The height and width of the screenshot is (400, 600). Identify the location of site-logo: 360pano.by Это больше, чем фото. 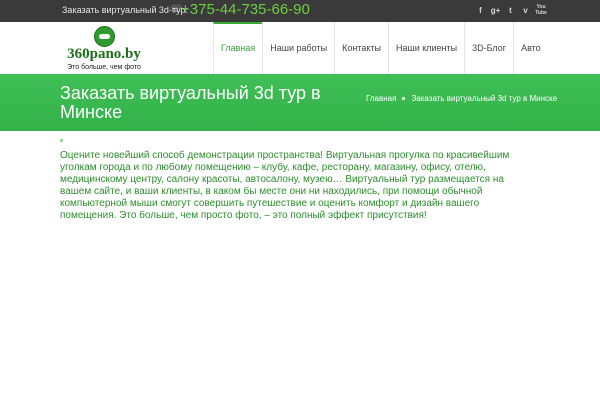
(104, 49).